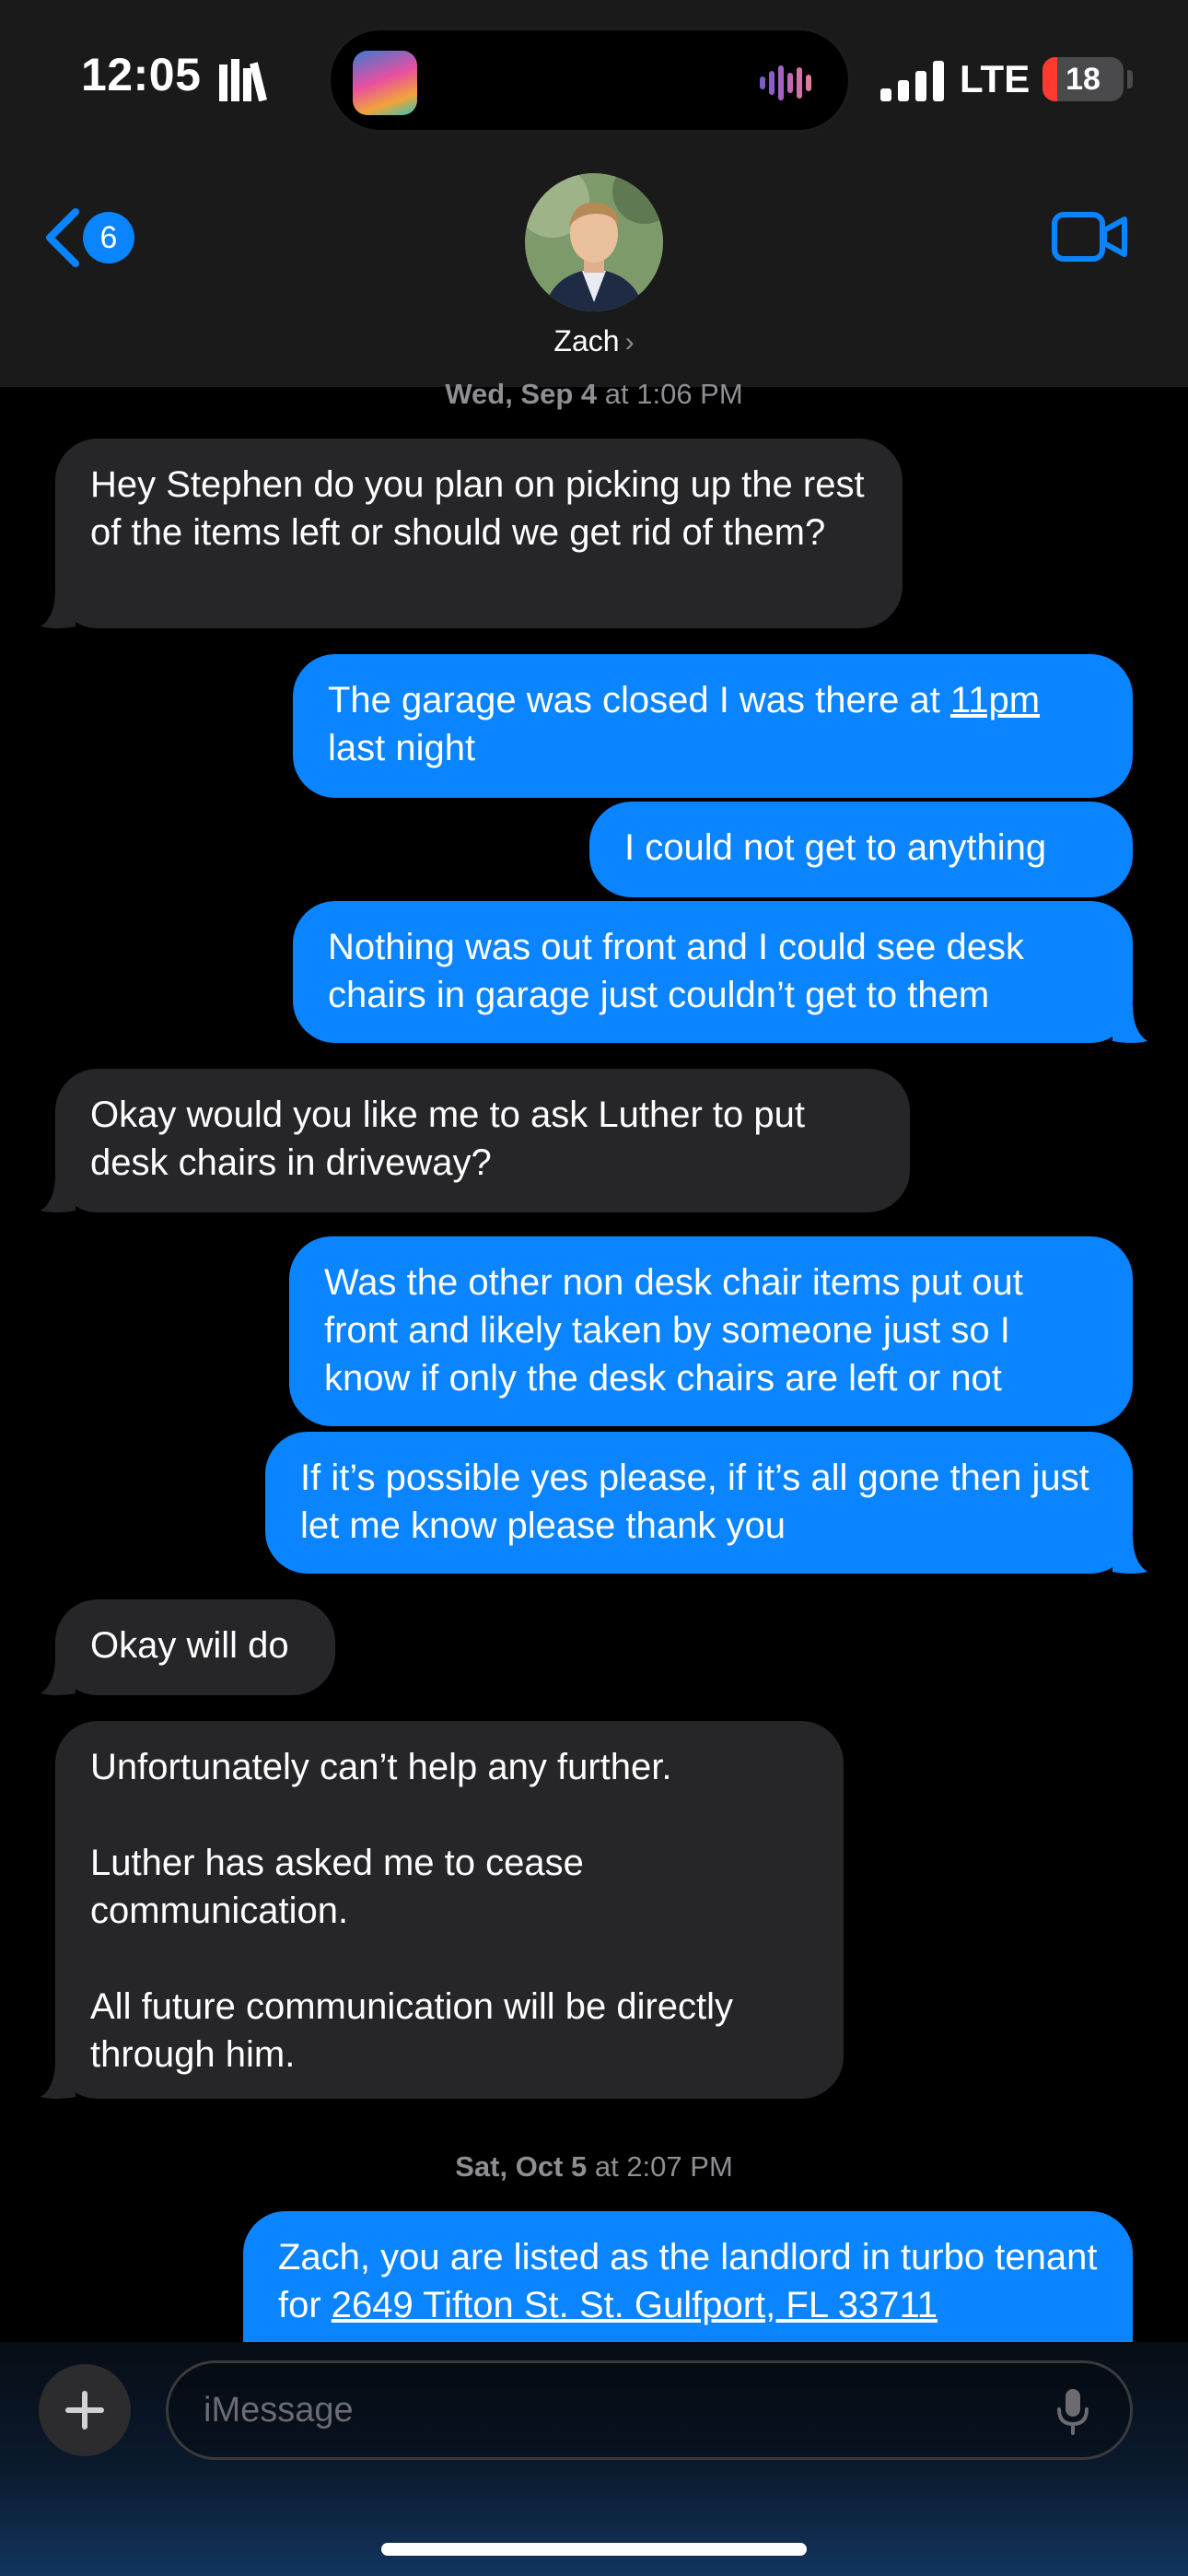 This screenshot has width=1188, height=2576. I want to click on battery-icon: 18, so click(1083, 79).